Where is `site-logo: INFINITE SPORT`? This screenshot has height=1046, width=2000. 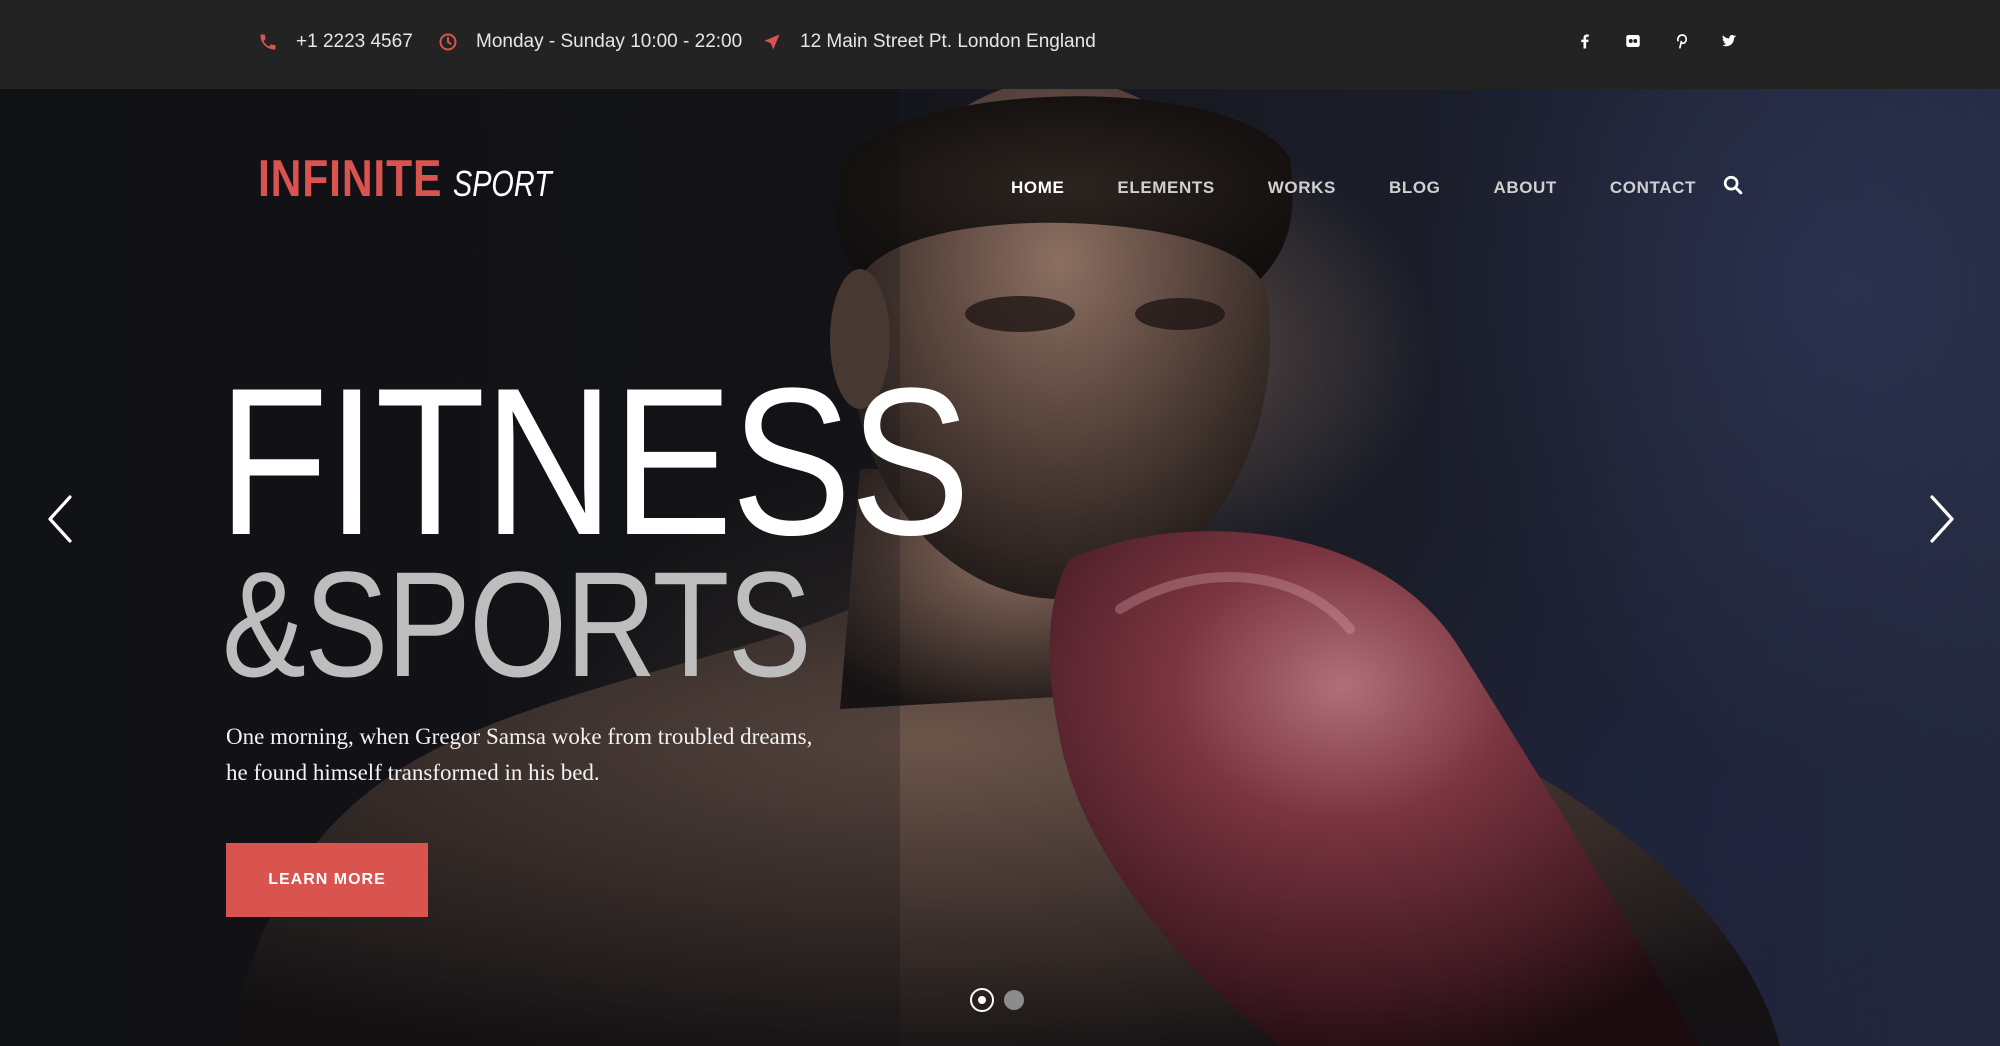
site-logo: INFINITE SPORT is located at coordinates (417, 179).